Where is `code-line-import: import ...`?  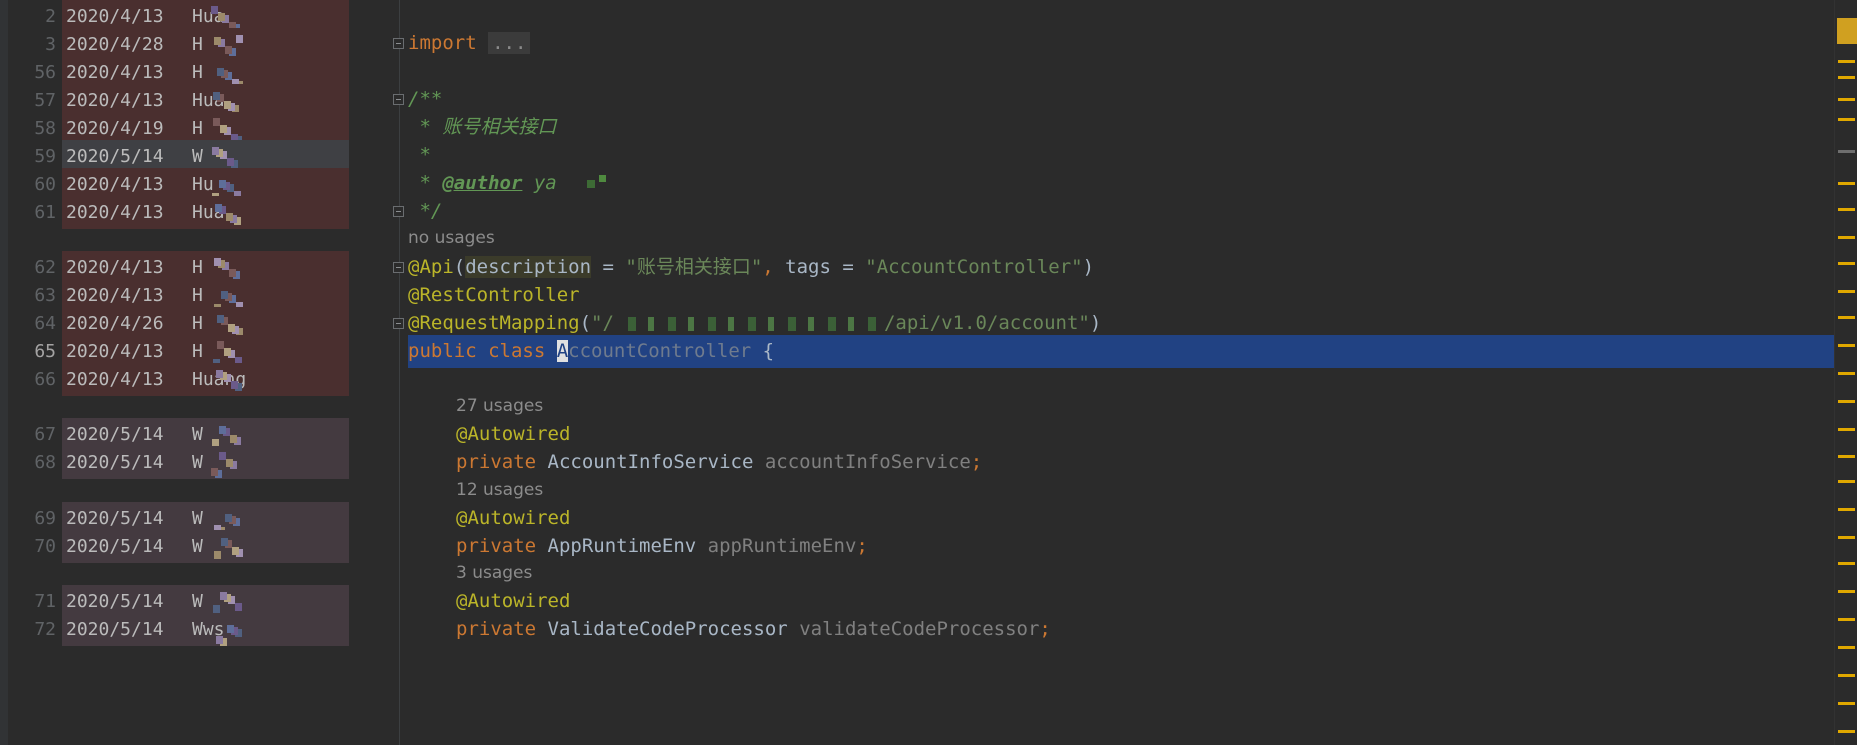 code-line-import: import ... is located at coordinates (1122, 43).